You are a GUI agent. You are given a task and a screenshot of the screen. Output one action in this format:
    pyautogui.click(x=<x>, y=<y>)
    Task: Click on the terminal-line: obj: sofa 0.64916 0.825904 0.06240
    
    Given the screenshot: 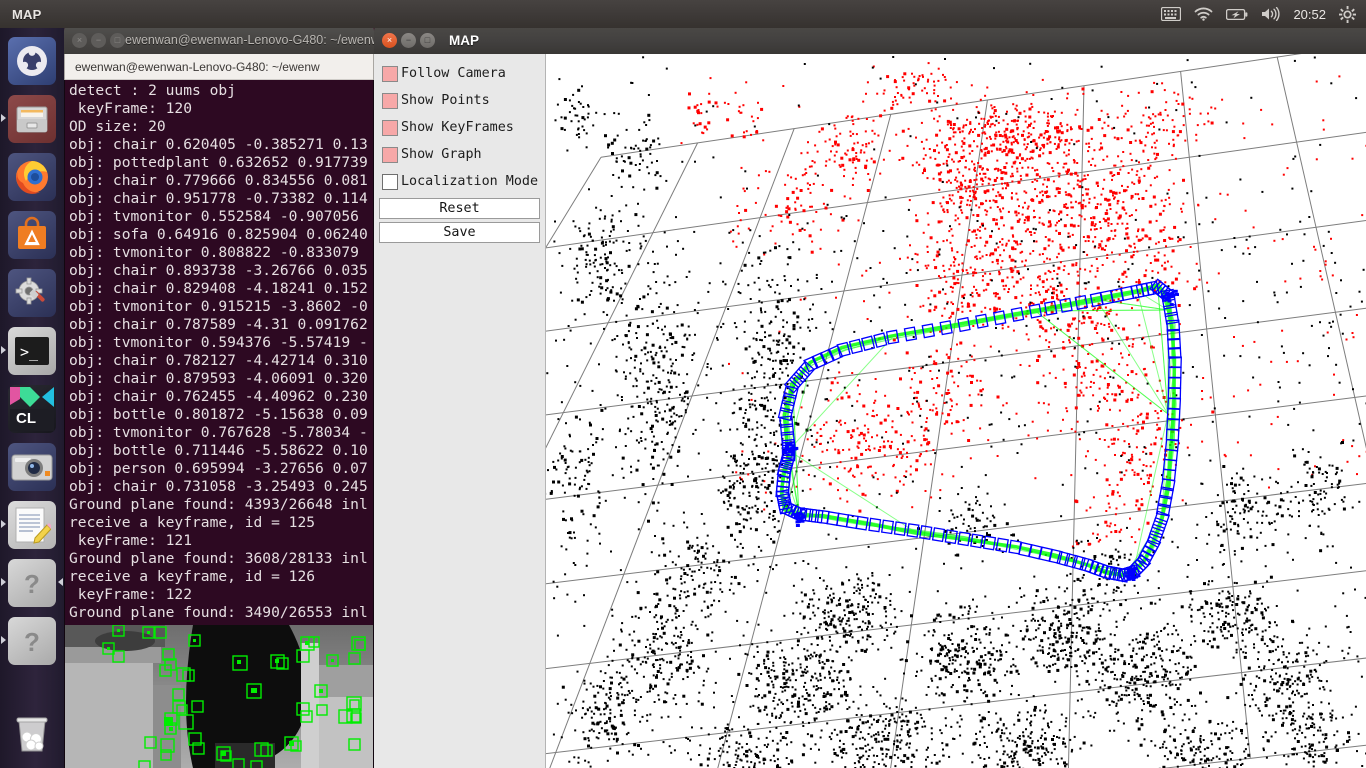 What is the action you would take?
    pyautogui.click(x=218, y=234)
    